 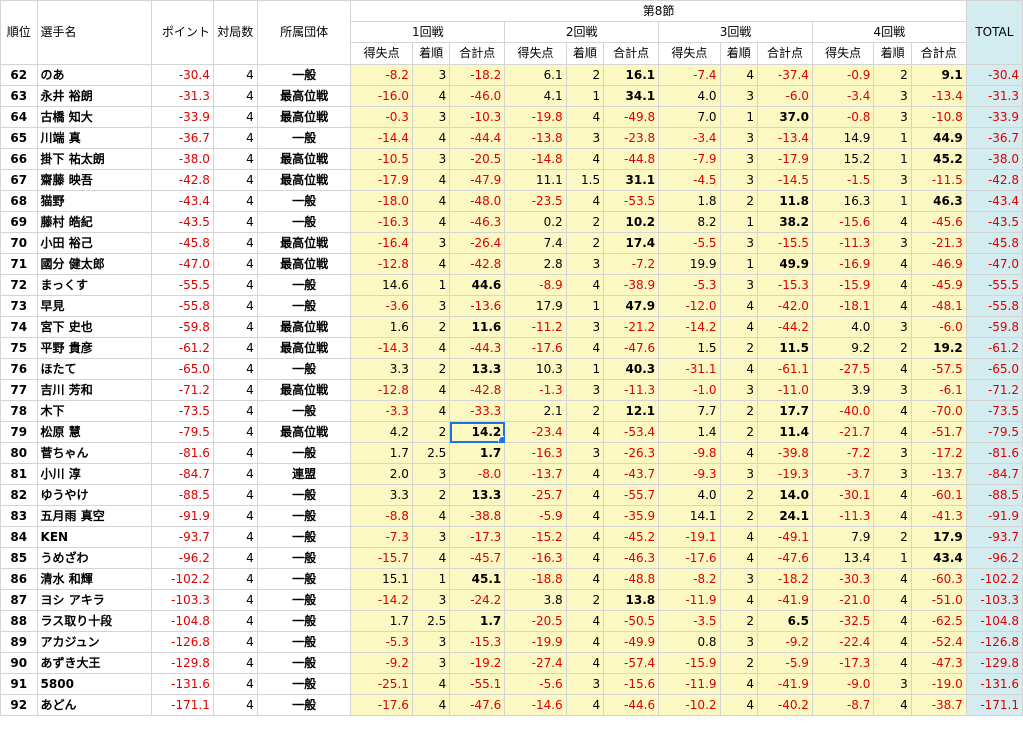 What do you see at coordinates (784, 264) in the screenshot?
I see `cell-round-total: 49.9` at bounding box center [784, 264].